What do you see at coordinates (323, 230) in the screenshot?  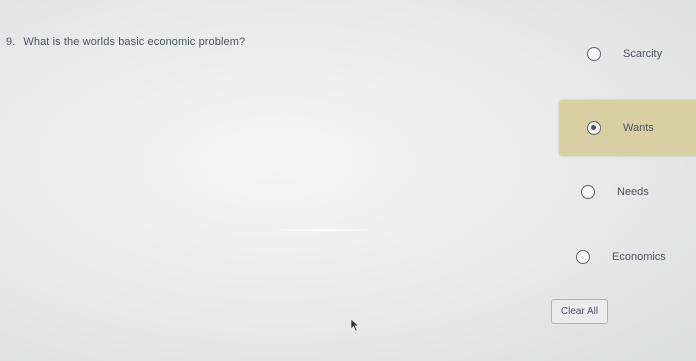 I see `screen-glare` at bounding box center [323, 230].